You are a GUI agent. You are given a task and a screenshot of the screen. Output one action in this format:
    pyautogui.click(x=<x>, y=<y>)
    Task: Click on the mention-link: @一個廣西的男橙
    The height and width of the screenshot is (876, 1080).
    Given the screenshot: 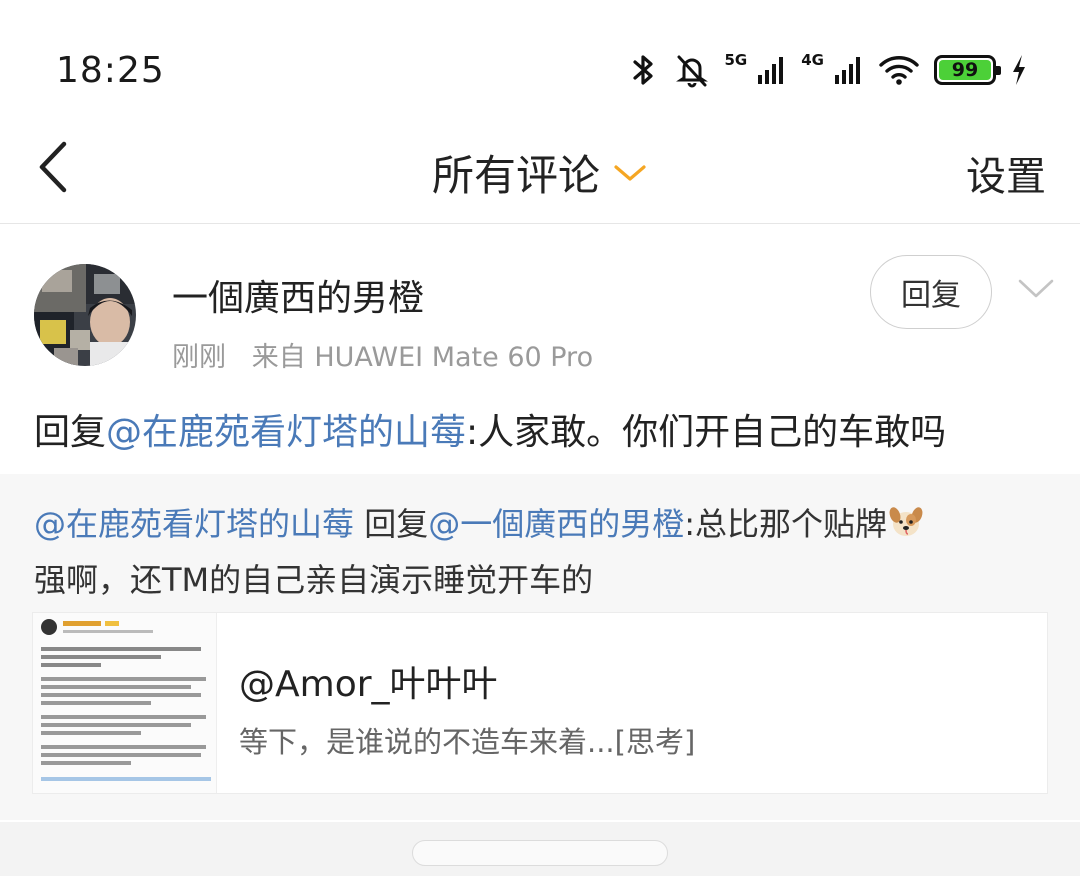 What is the action you would take?
    pyautogui.click(x=556, y=524)
    